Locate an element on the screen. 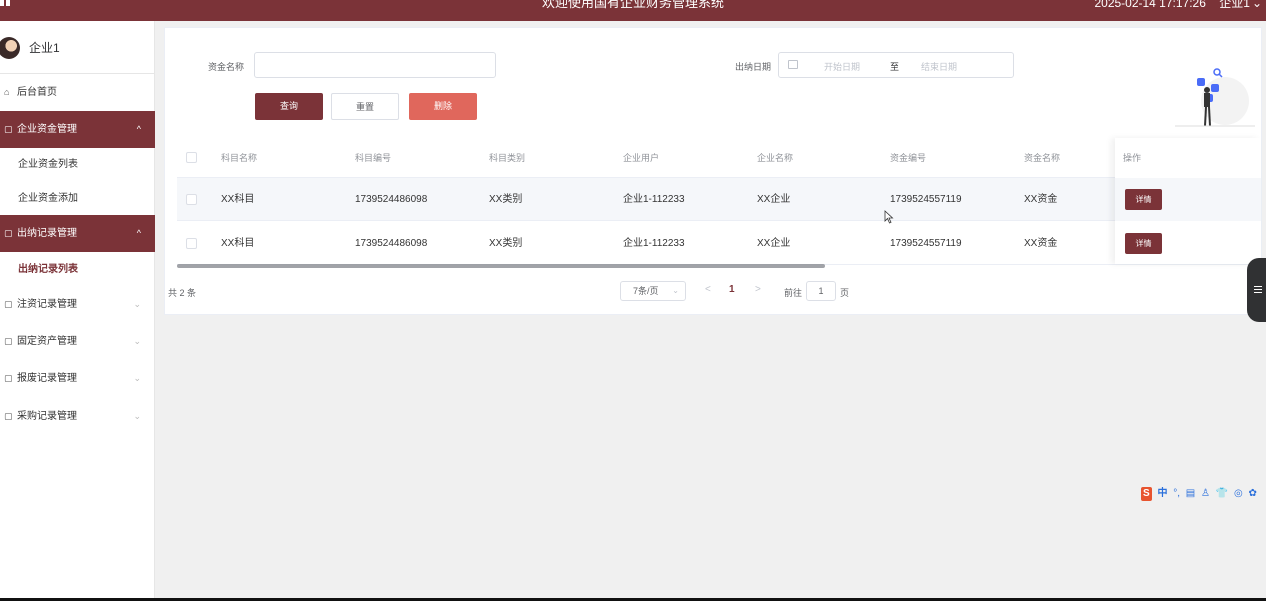 The width and height of the screenshot is (1266, 601). goto-page-input: 1 is located at coordinates (821, 291).